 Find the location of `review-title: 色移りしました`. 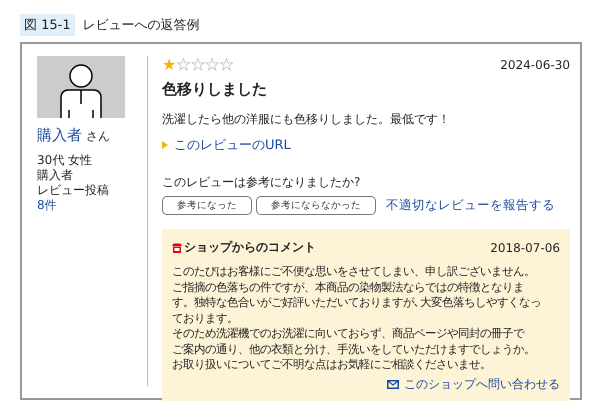

review-title: 色移りしました is located at coordinates (215, 89).